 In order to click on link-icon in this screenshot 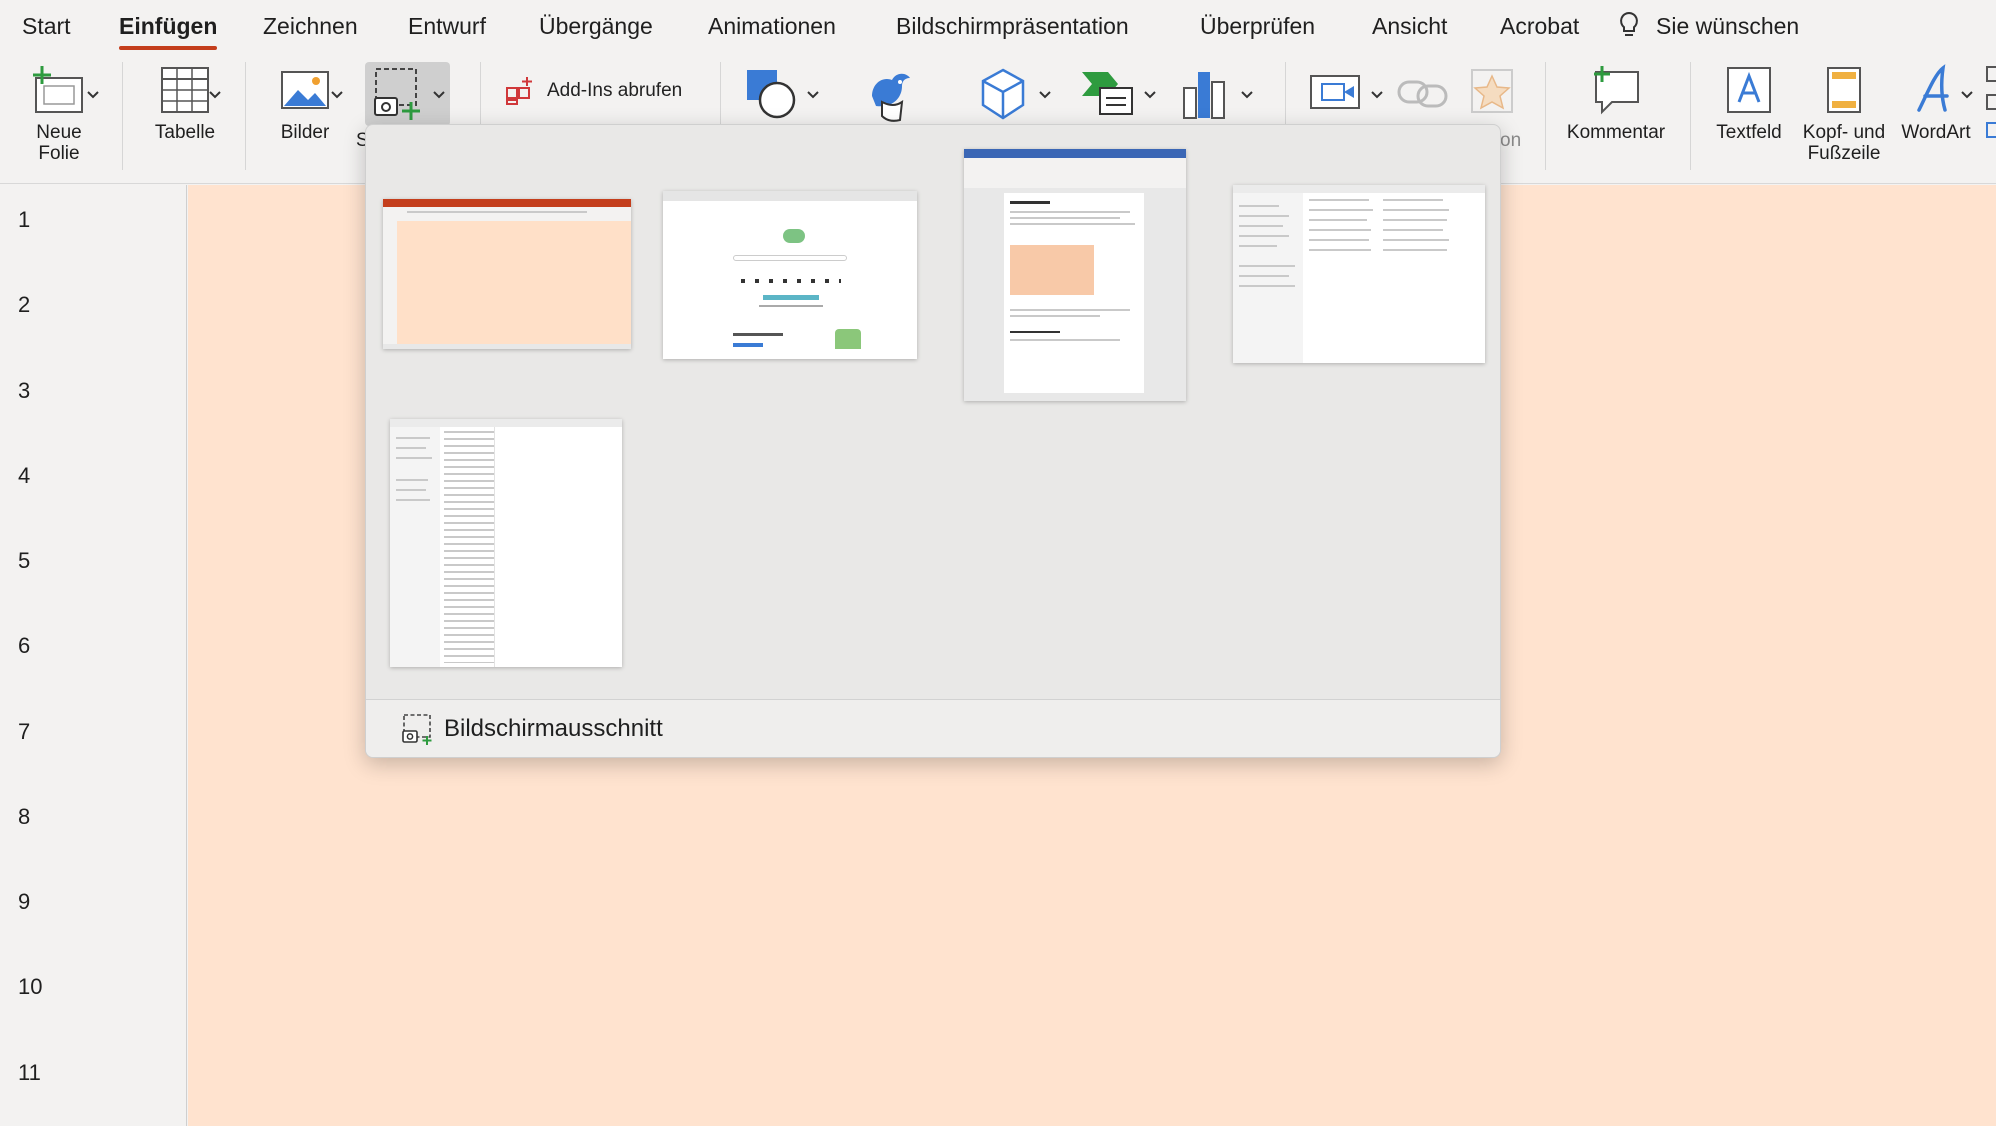, I will do `click(1422, 94)`.